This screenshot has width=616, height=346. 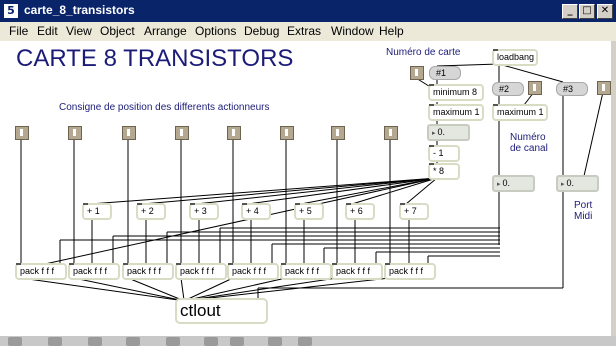 I want to click on toggle-port, so click(x=604, y=88).